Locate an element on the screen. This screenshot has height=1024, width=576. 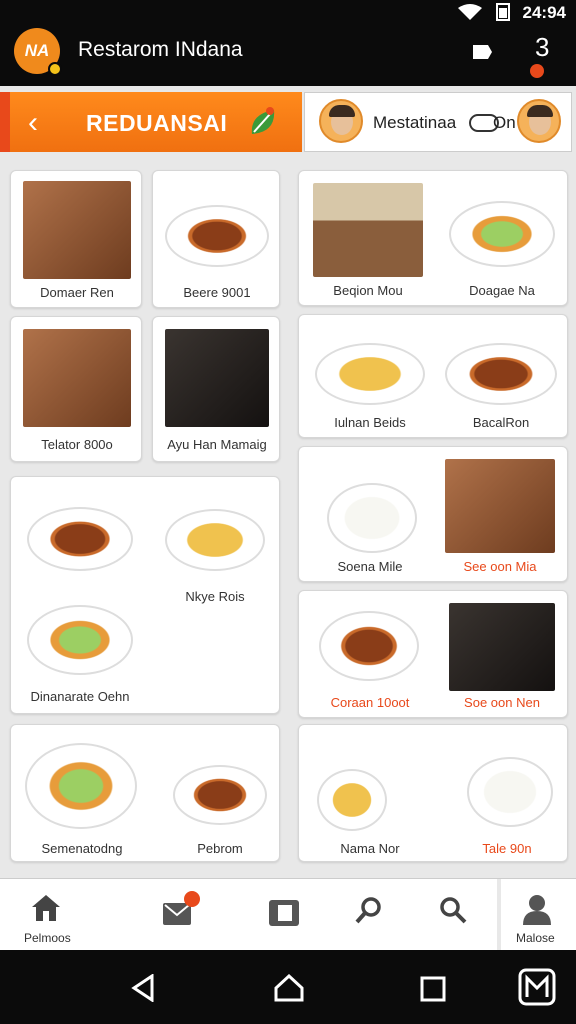
menu-card: Soena Mile See oon Mia is located at coordinates (433, 514).